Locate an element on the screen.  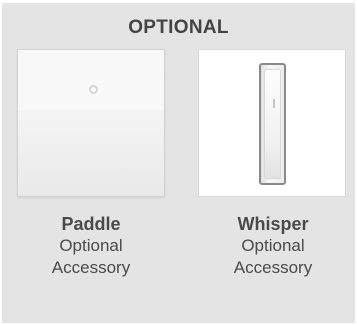
whisper-title: Whisper is located at coordinates (273, 224).